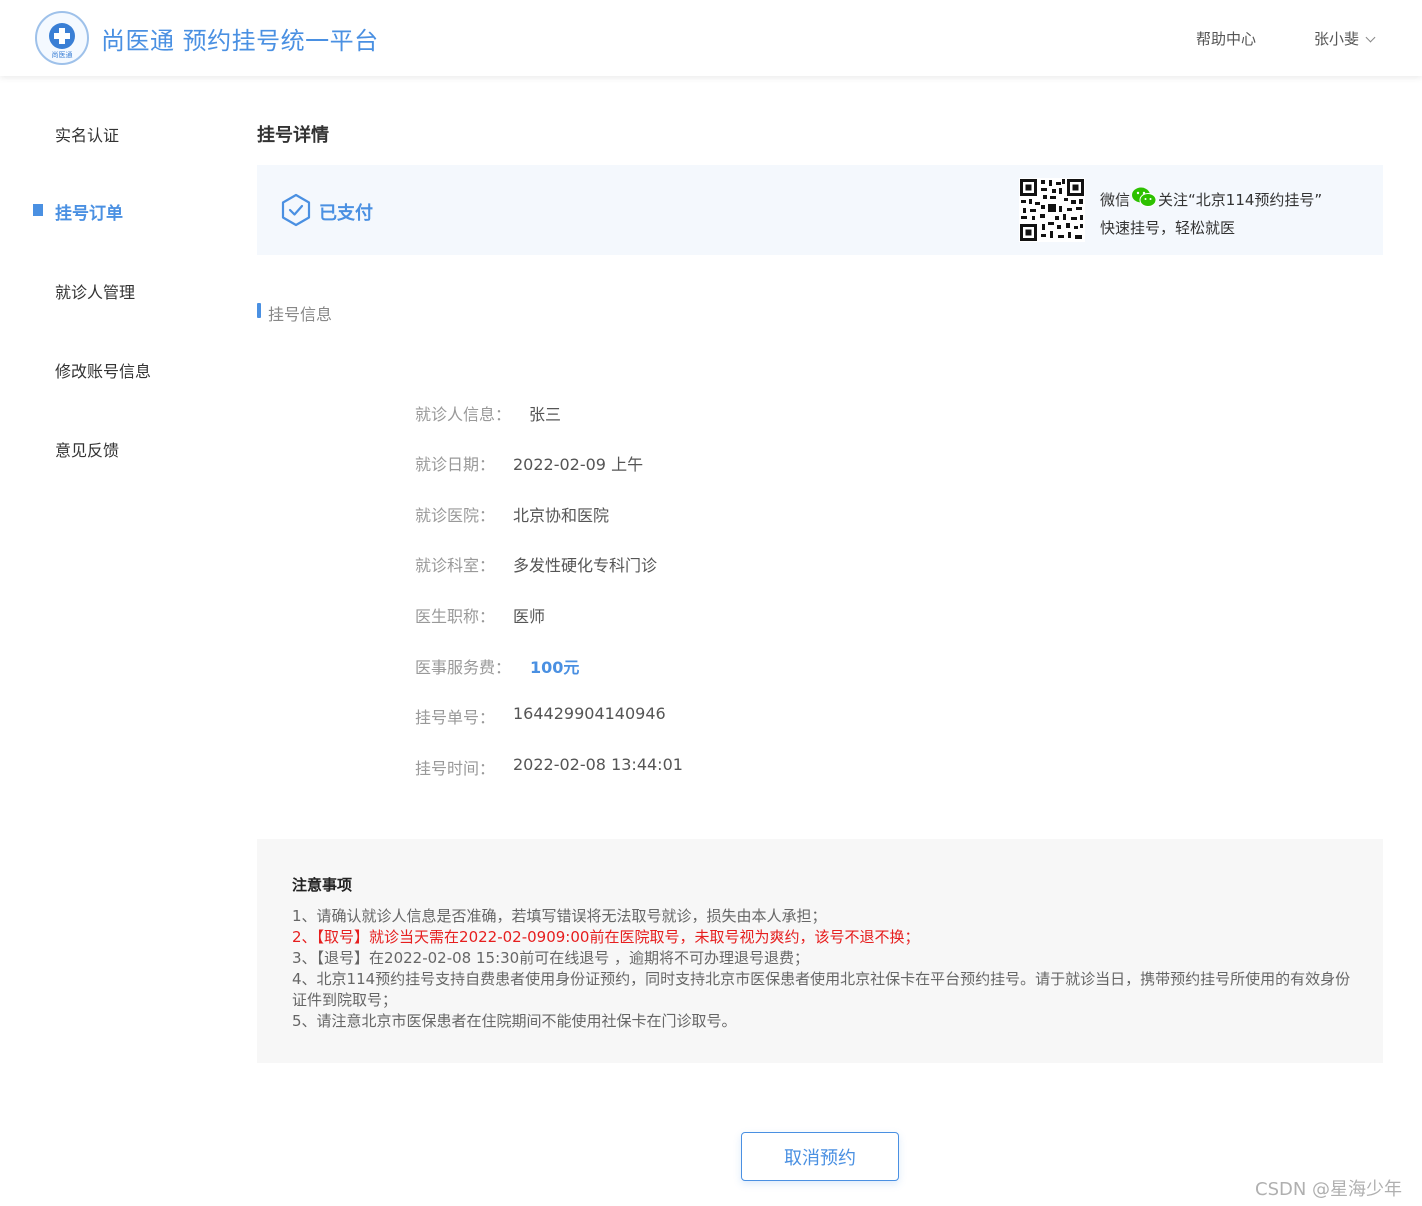 The image size is (1422, 1206). Describe the element at coordinates (322, 885) in the screenshot. I see `notice-title: 注意事项` at that location.